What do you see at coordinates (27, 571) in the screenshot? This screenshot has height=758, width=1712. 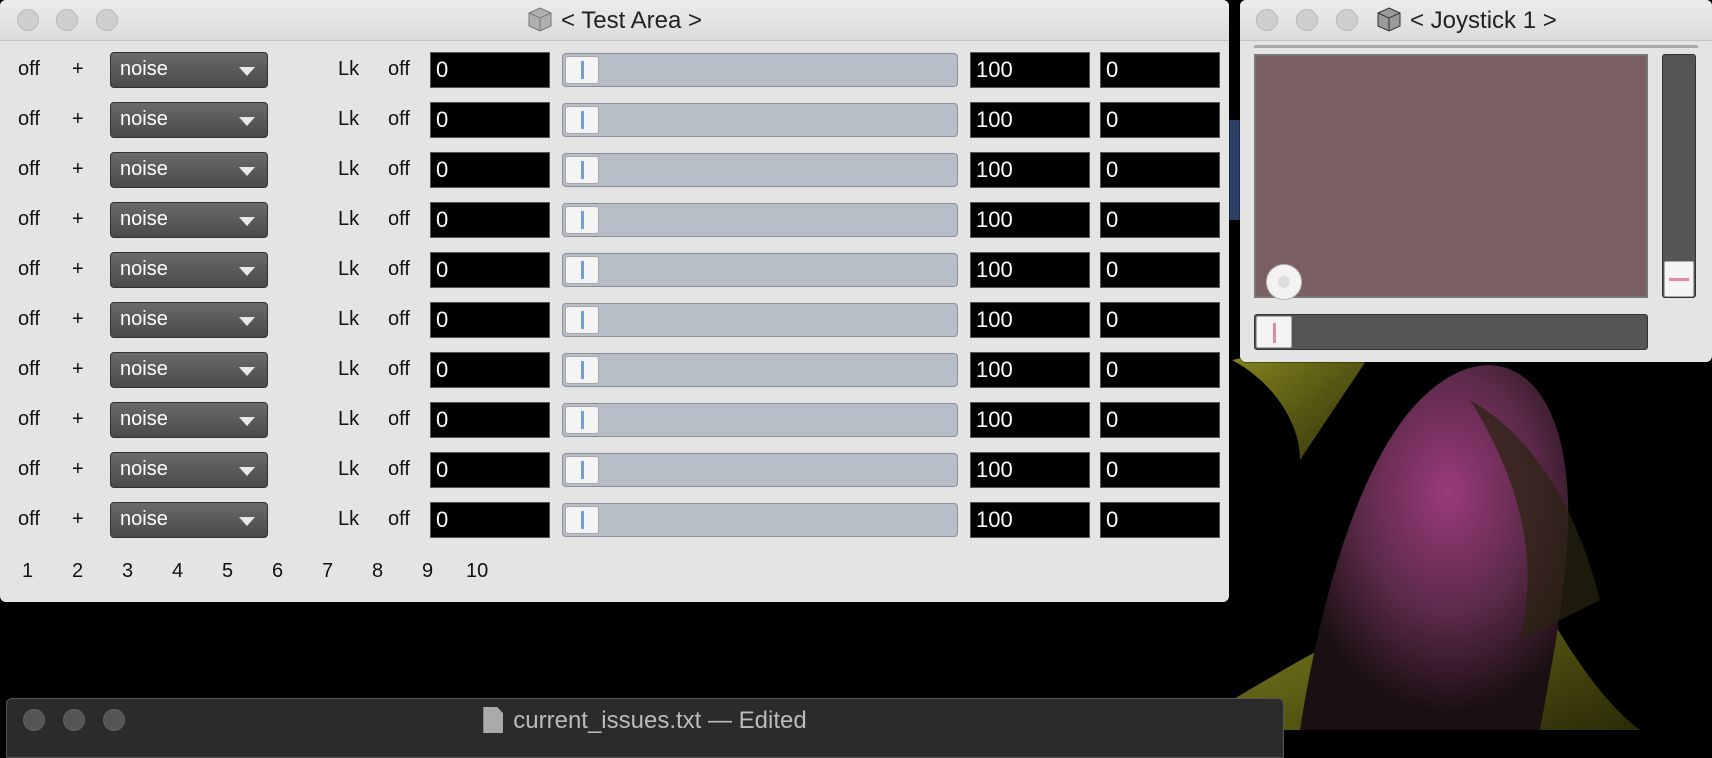 I see `channel-number-button: 1` at bounding box center [27, 571].